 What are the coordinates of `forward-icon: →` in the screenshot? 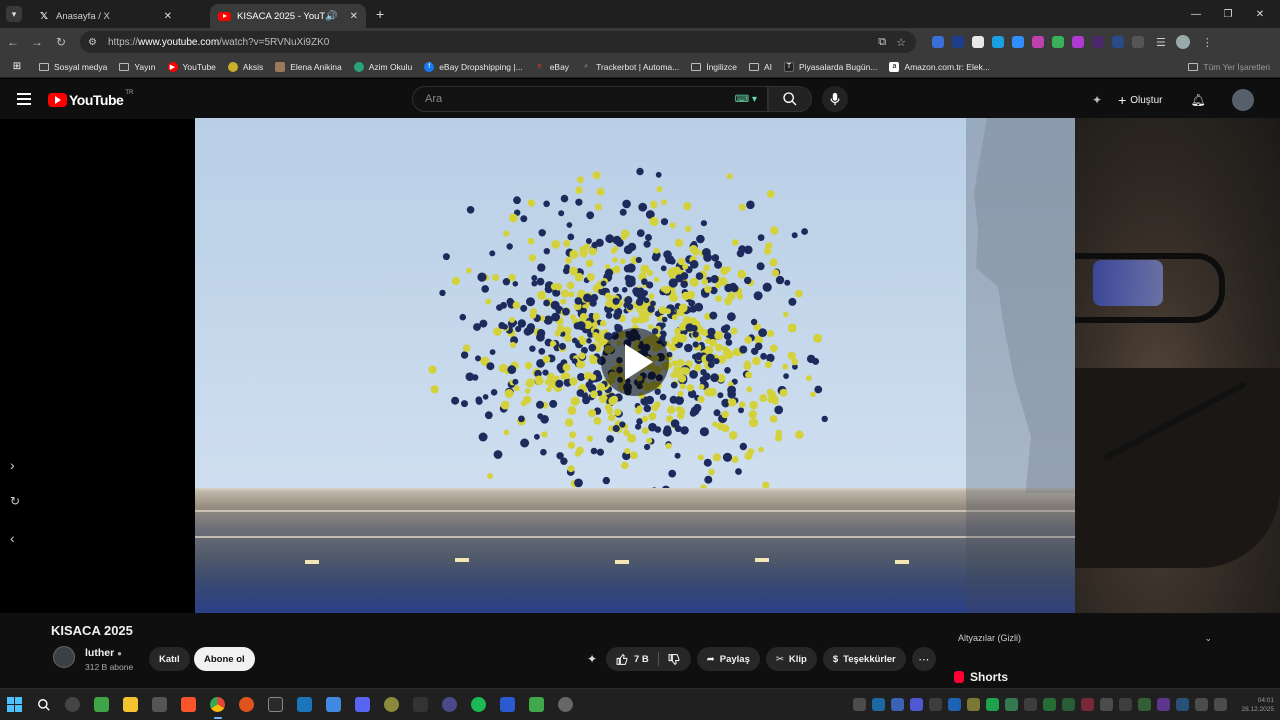 It's located at (37, 42).